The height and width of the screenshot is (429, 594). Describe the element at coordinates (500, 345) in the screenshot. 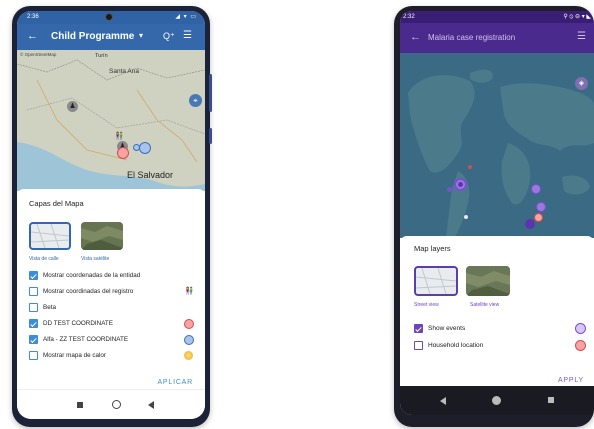

I see `option-household-location: Household location` at that location.